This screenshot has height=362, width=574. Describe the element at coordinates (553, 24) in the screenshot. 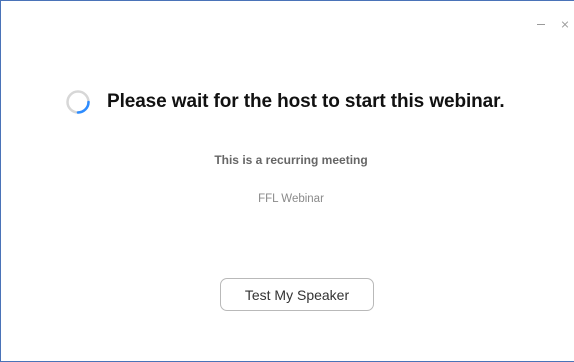

I see `window-controls` at that location.